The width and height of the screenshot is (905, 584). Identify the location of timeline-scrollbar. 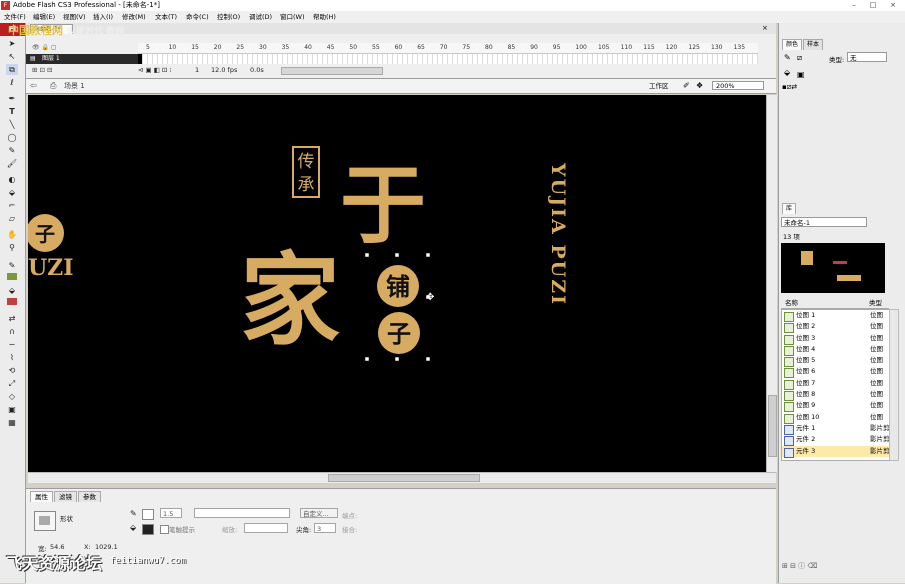
(332, 71).